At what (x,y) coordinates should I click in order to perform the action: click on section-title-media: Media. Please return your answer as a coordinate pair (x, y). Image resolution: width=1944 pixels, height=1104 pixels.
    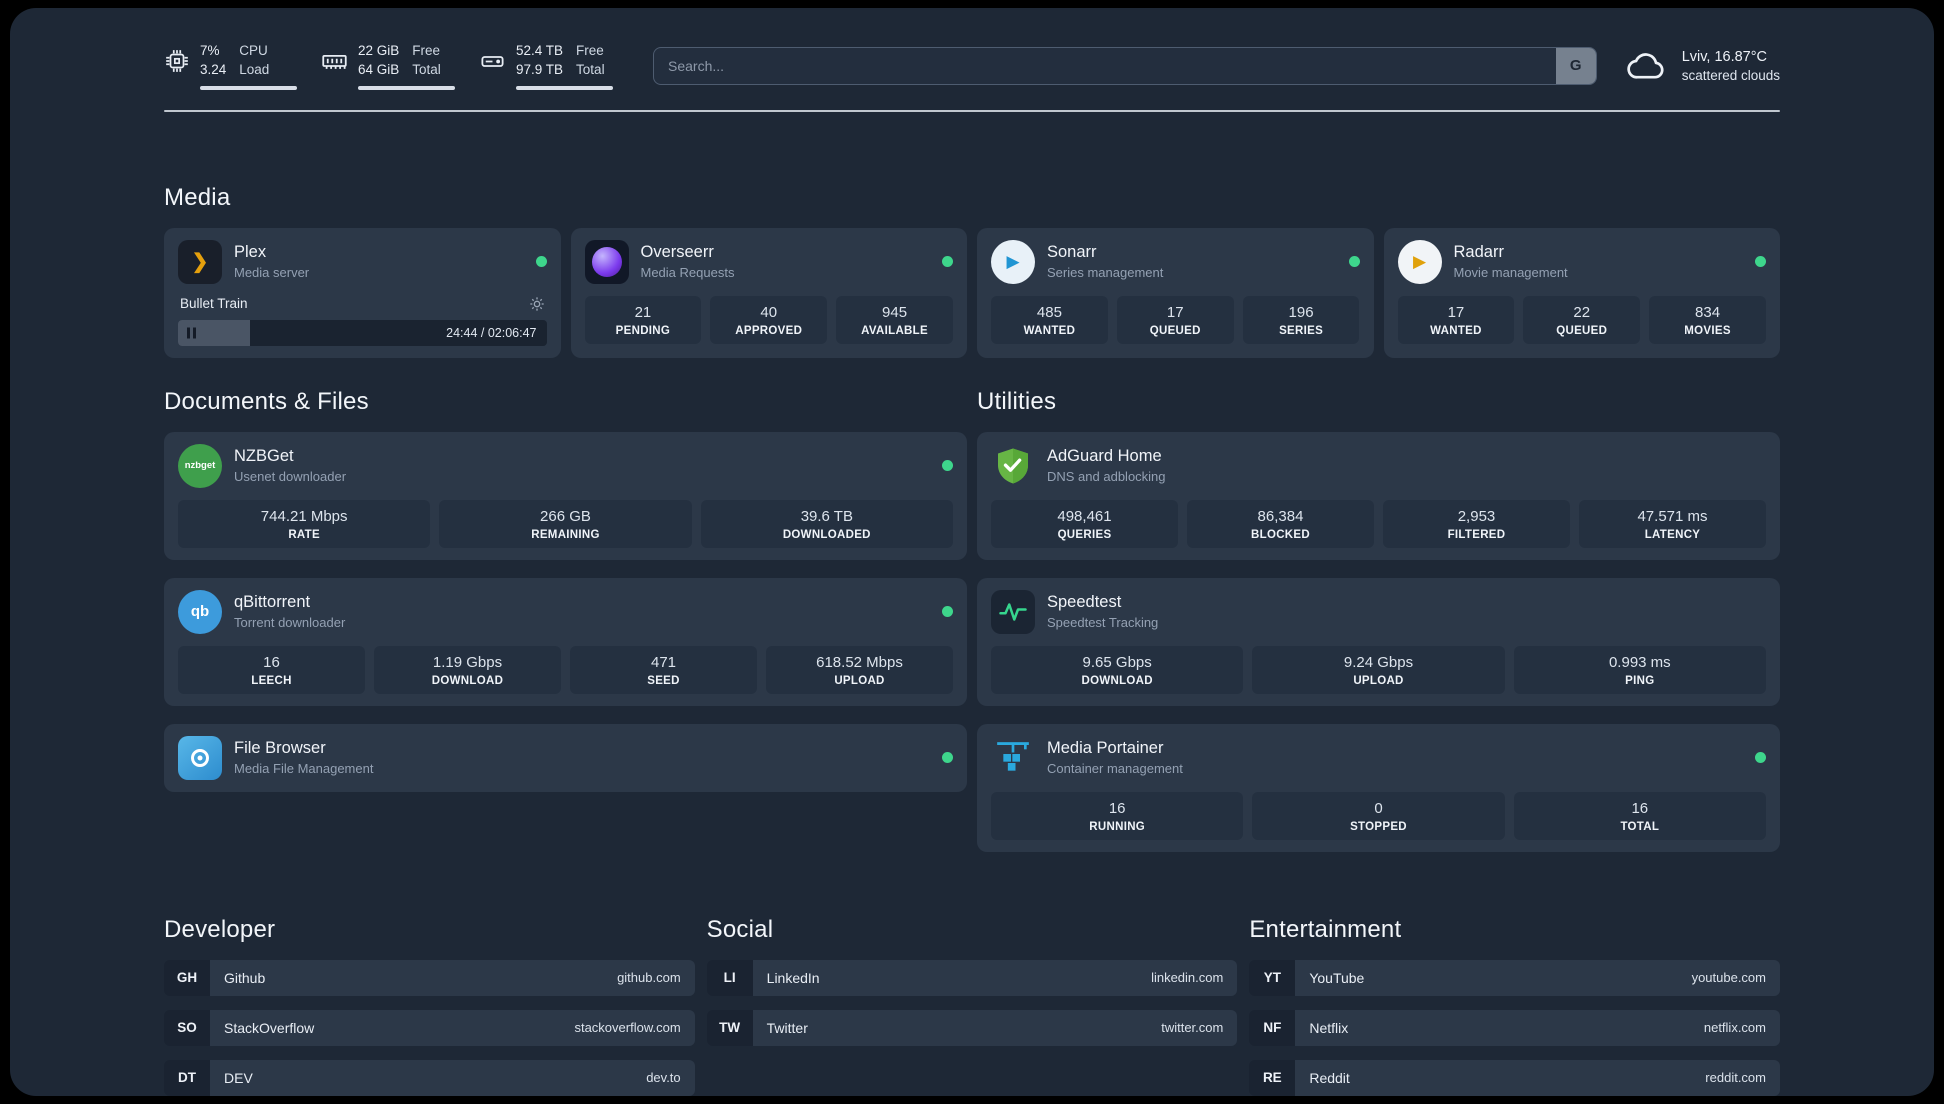
    Looking at the image, I should click on (197, 197).